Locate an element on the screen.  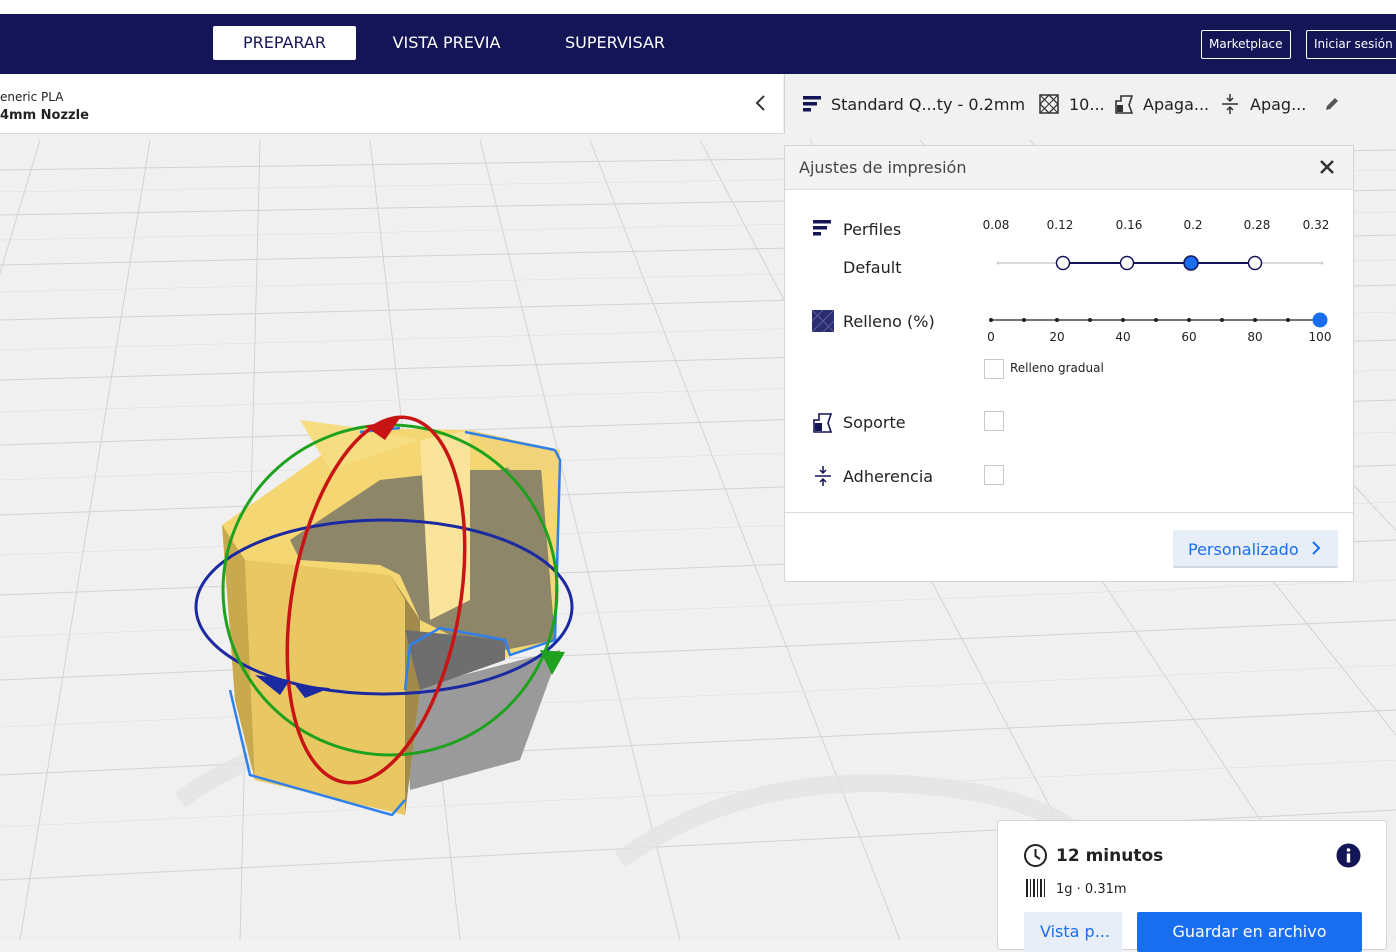
custom-settings-label: Personalizado is located at coordinates (1243, 549).